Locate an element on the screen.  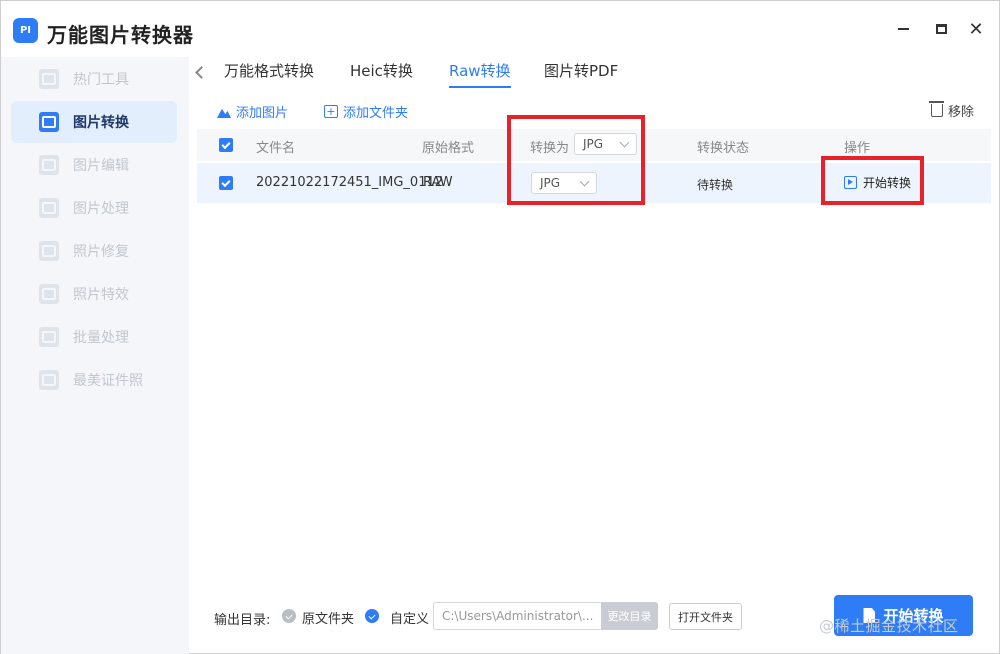
add-image-button: 添加图片 is located at coordinates (252, 111).